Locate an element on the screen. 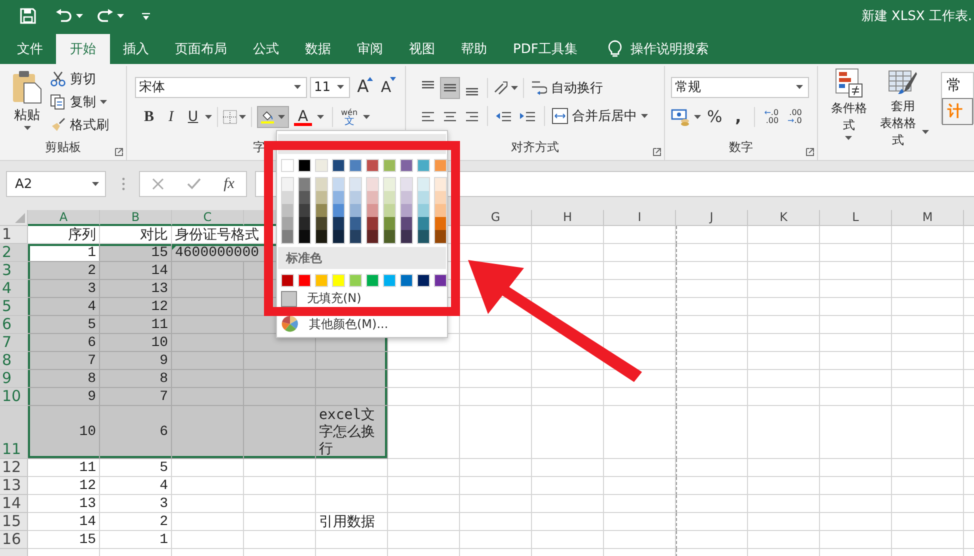 The width and height of the screenshot is (974, 556). row-header: 12 is located at coordinates (14, 468).